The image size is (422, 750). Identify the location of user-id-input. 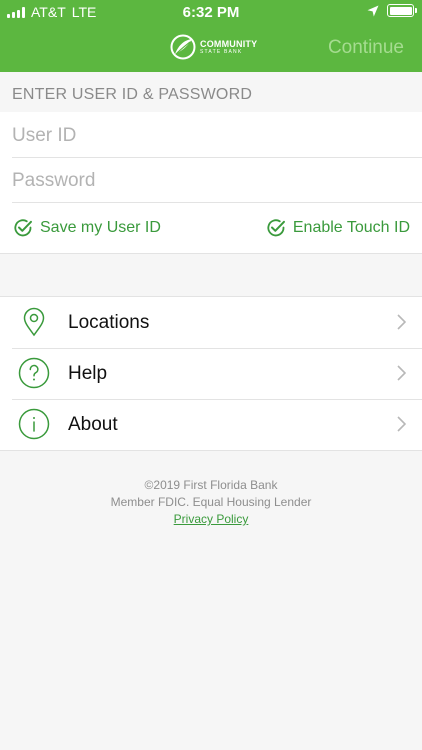
(217, 136).